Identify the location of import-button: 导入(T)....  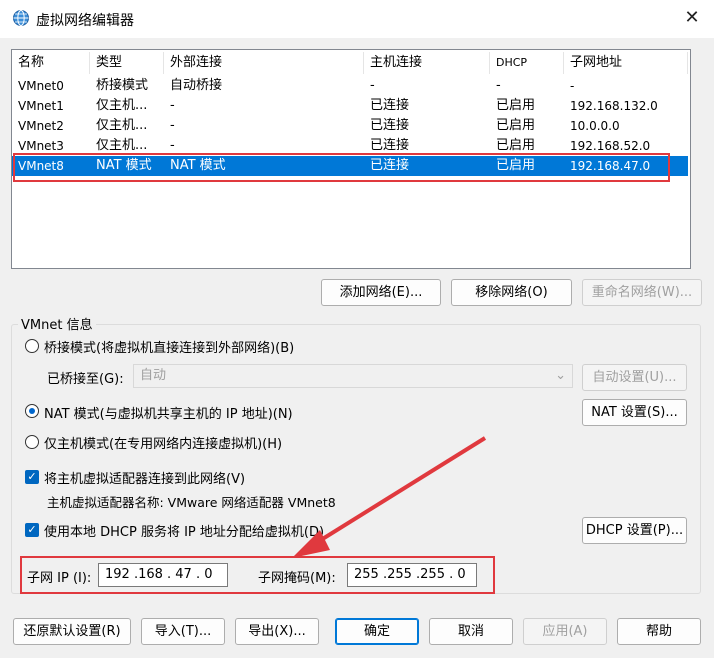
(183, 631).